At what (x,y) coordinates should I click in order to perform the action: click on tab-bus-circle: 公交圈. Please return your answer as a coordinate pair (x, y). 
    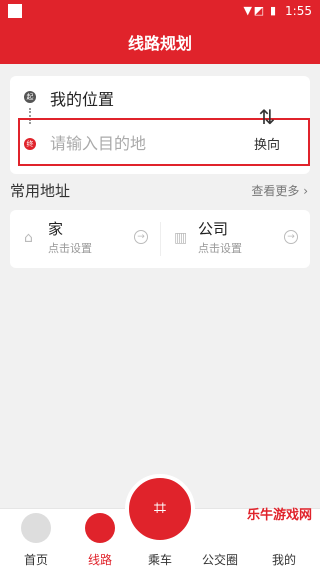
    Looking at the image, I should click on (220, 538).